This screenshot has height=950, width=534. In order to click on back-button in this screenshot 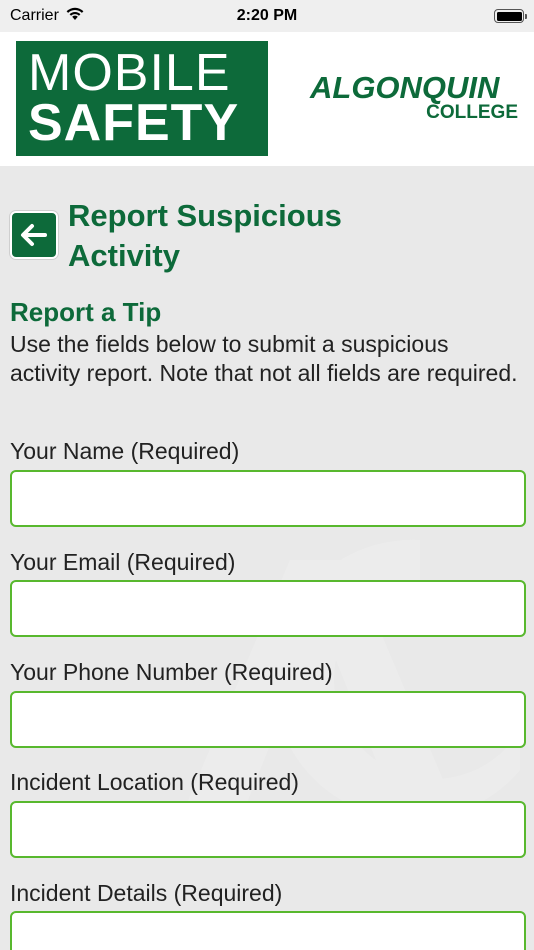, I will do `click(34, 235)`.